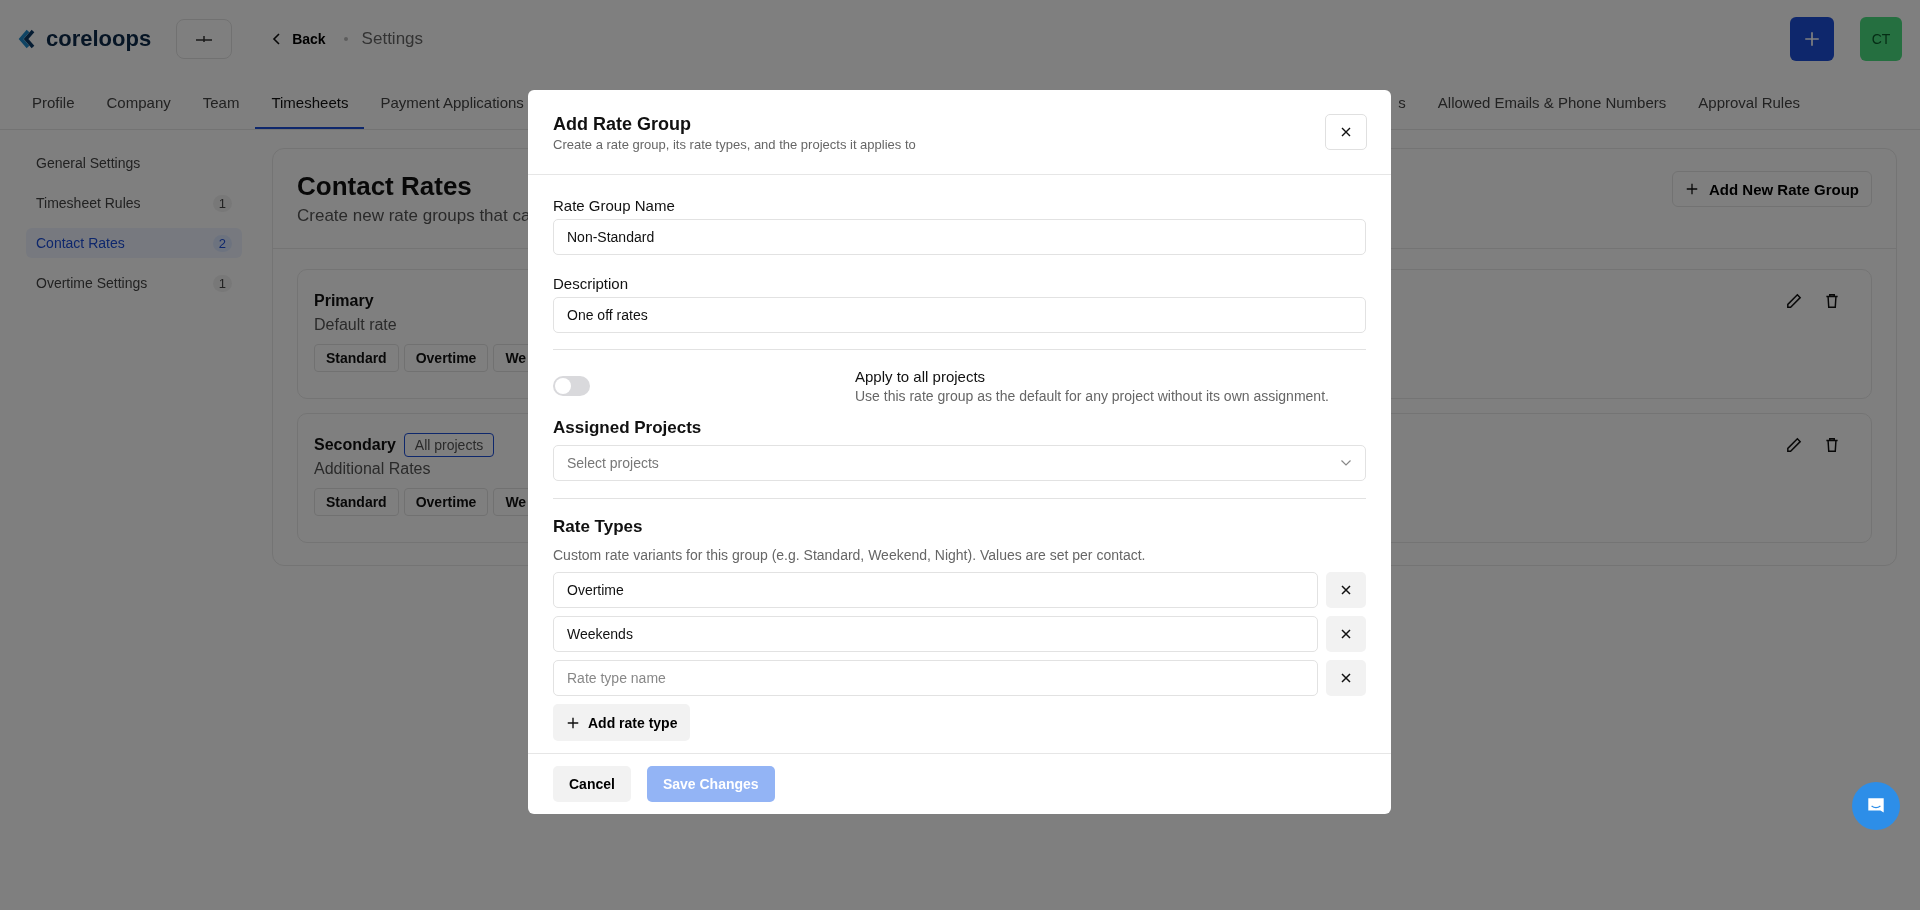  I want to click on rate-group-name: Secondary, so click(355, 445).